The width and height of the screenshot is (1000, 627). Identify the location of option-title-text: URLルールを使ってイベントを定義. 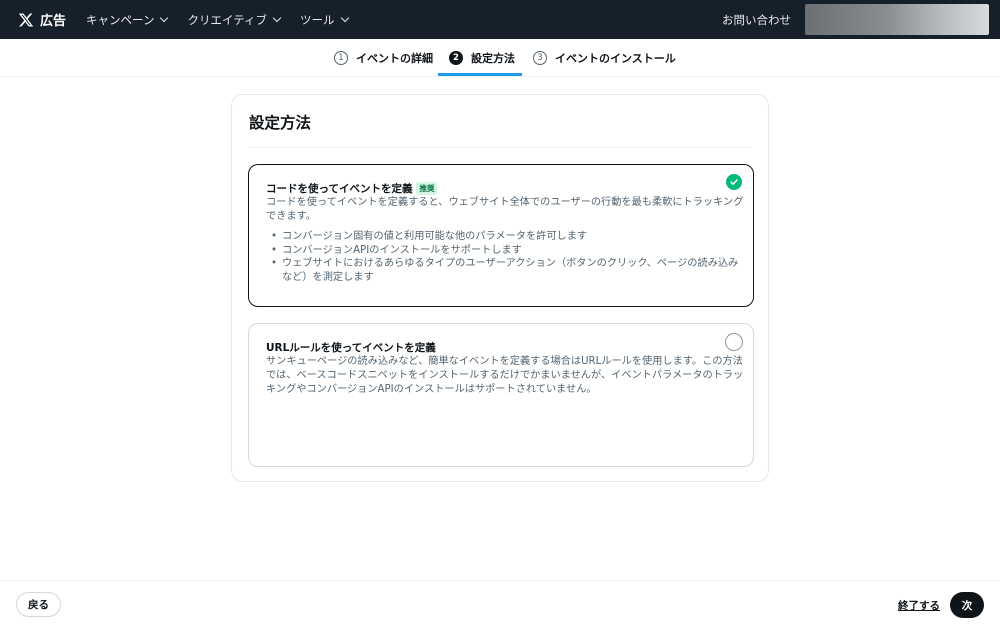
(351, 348).